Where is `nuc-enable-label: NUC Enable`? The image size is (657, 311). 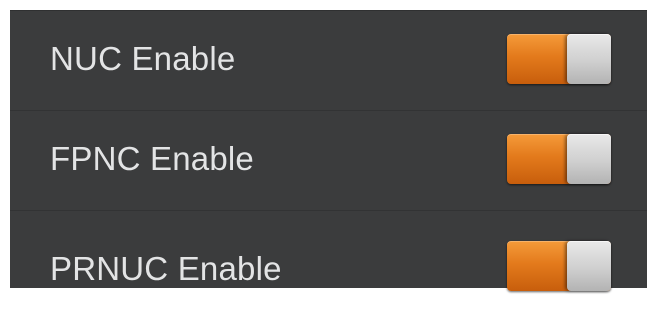 nuc-enable-label: NUC Enable is located at coordinates (143, 58).